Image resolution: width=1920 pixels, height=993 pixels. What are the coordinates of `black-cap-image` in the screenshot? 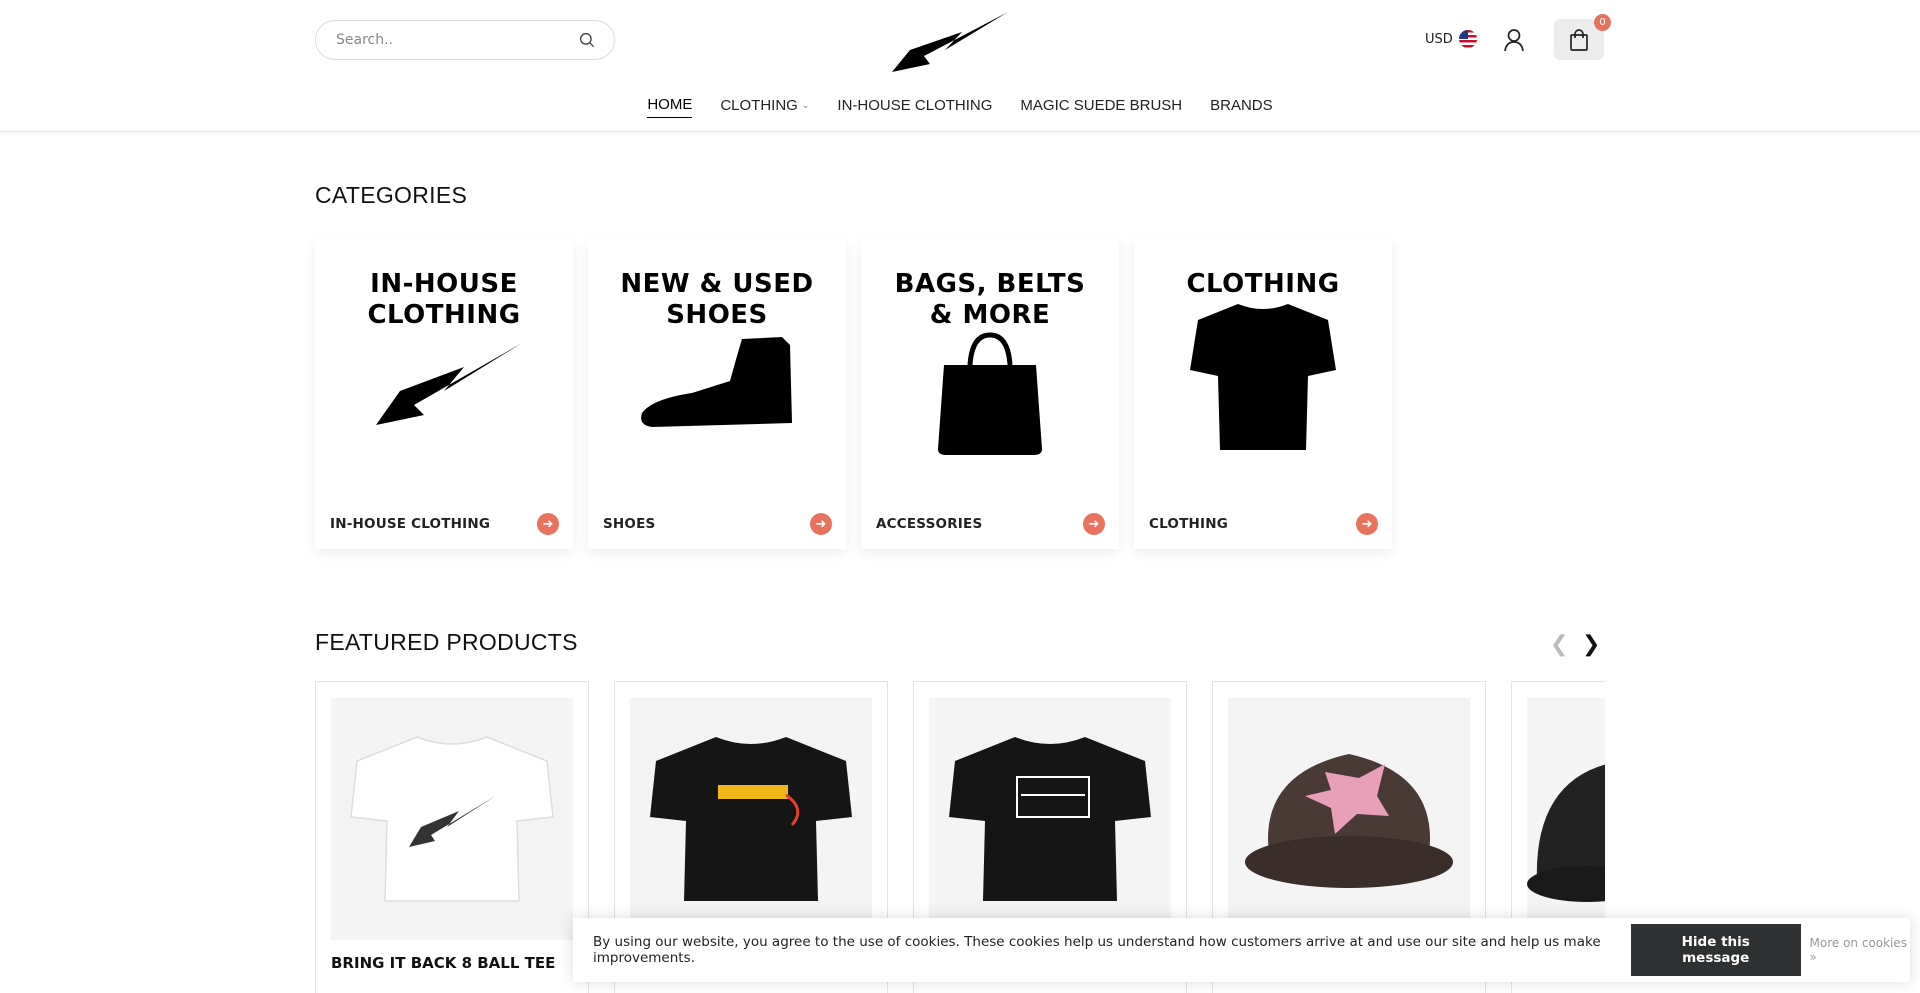 It's located at (1566, 833).